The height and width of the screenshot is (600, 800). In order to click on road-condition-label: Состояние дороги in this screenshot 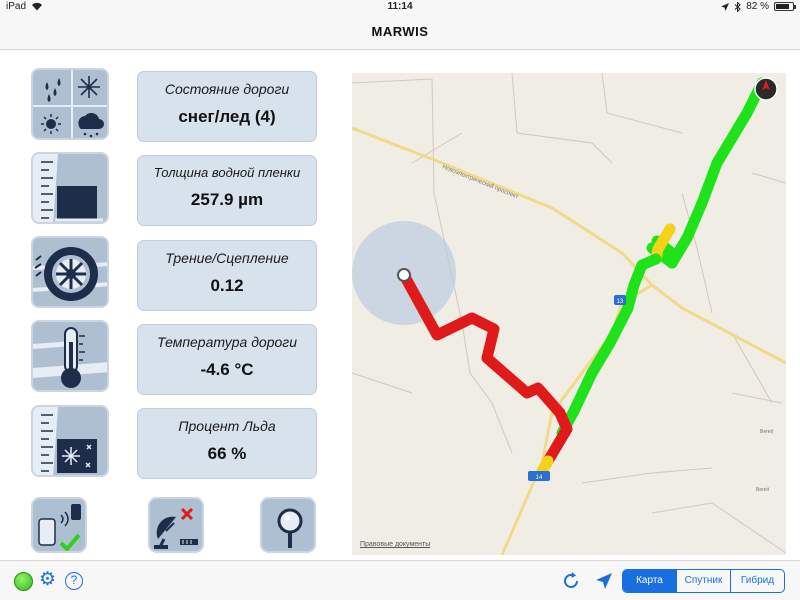, I will do `click(227, 89)`.